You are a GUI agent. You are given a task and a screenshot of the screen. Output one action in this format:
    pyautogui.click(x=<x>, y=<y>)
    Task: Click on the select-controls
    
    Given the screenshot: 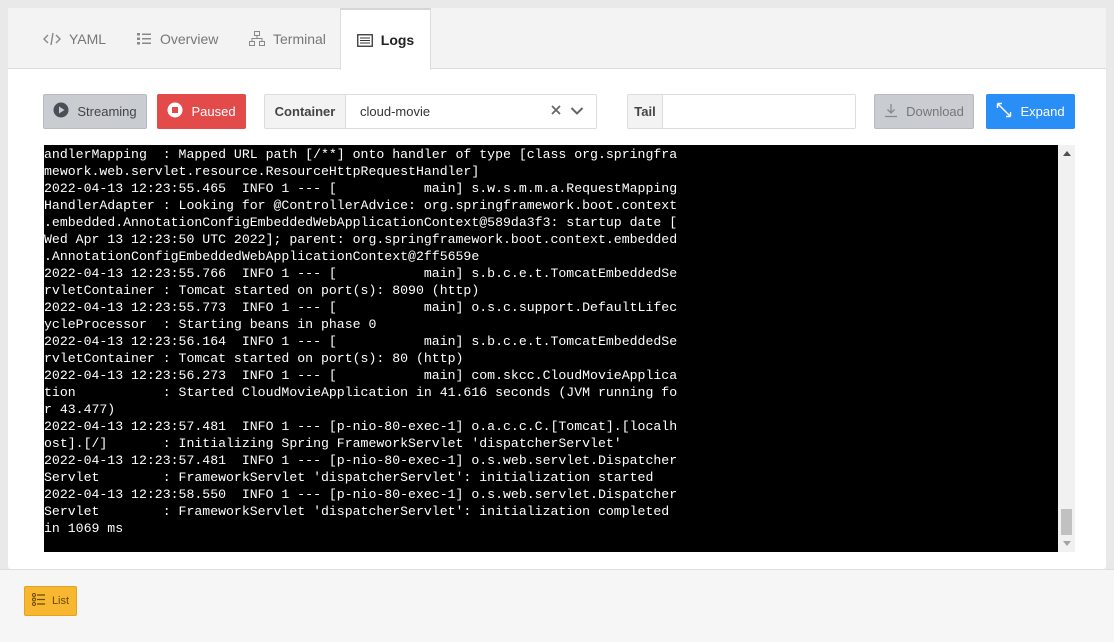 What is the action you would take?
    pyautogui.click(x=573, y=111)
    